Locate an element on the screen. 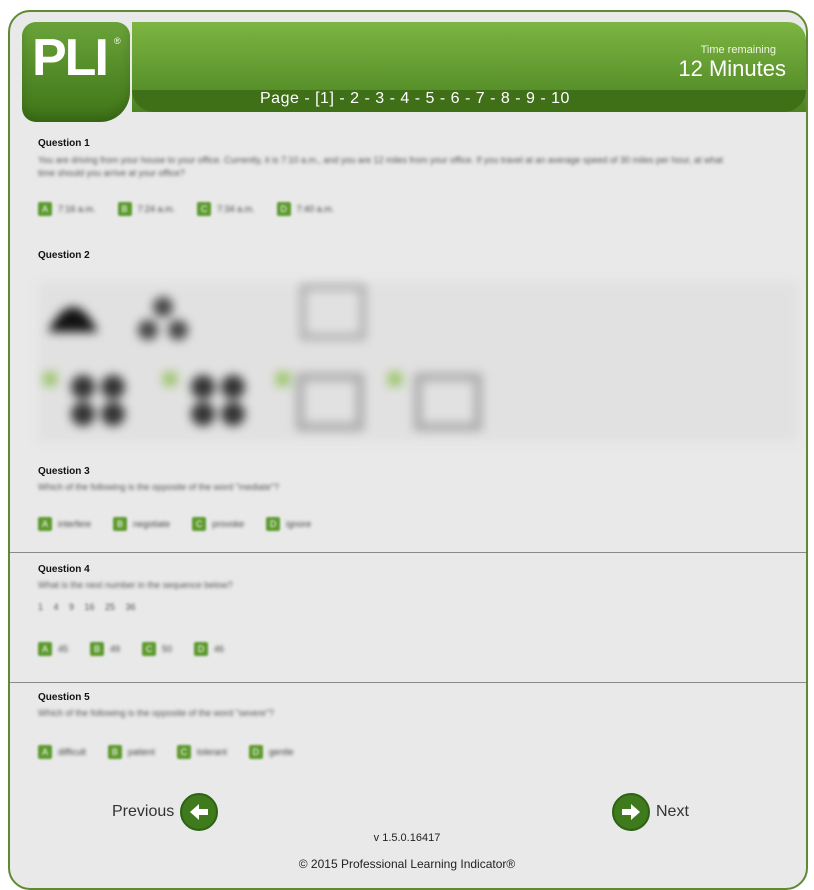 Image resolution: width=814 pixels, height=890 pixels. option-label: 45 is located at coordinates (63, 649).